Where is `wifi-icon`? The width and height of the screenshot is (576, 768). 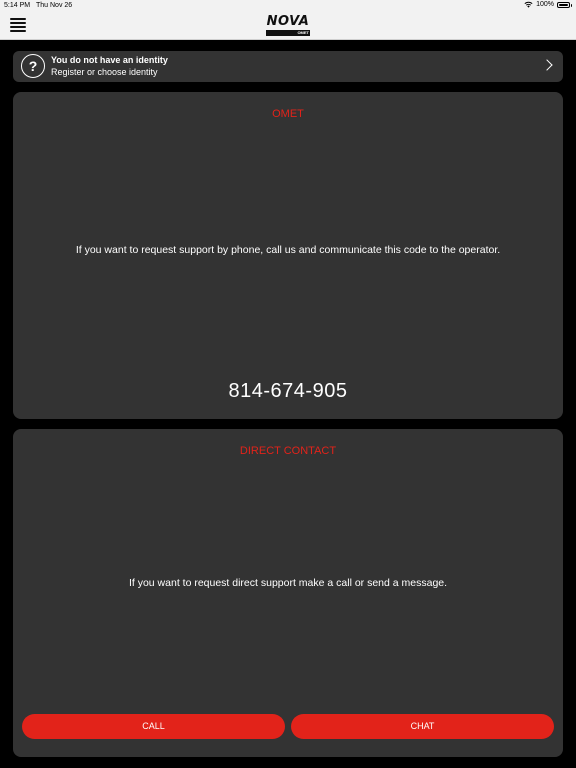
wifi-icon is located at coordinates (528, 4).